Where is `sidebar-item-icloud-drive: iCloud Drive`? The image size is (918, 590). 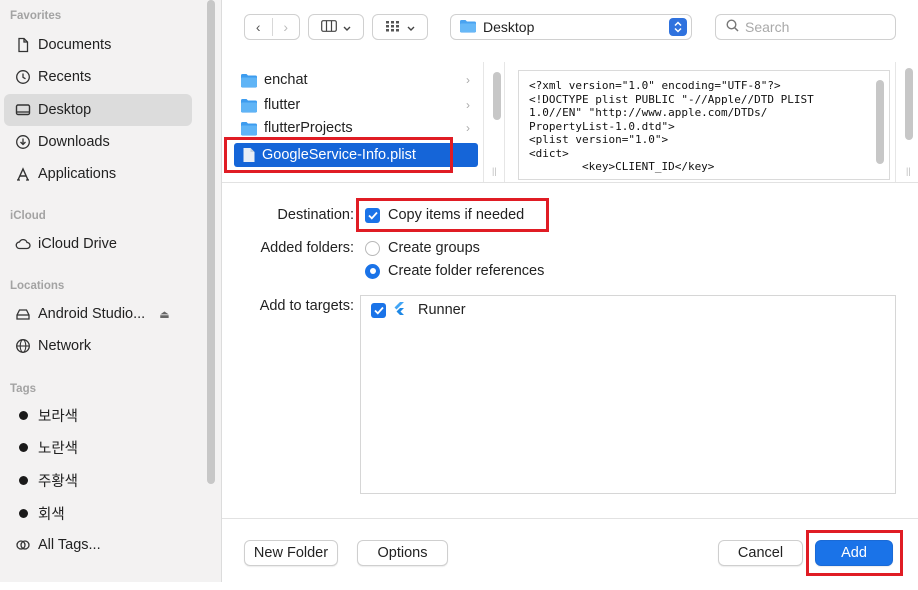 sidebar-item-icloud-drive: iCloud Drive is located at coordinates (98, 244).